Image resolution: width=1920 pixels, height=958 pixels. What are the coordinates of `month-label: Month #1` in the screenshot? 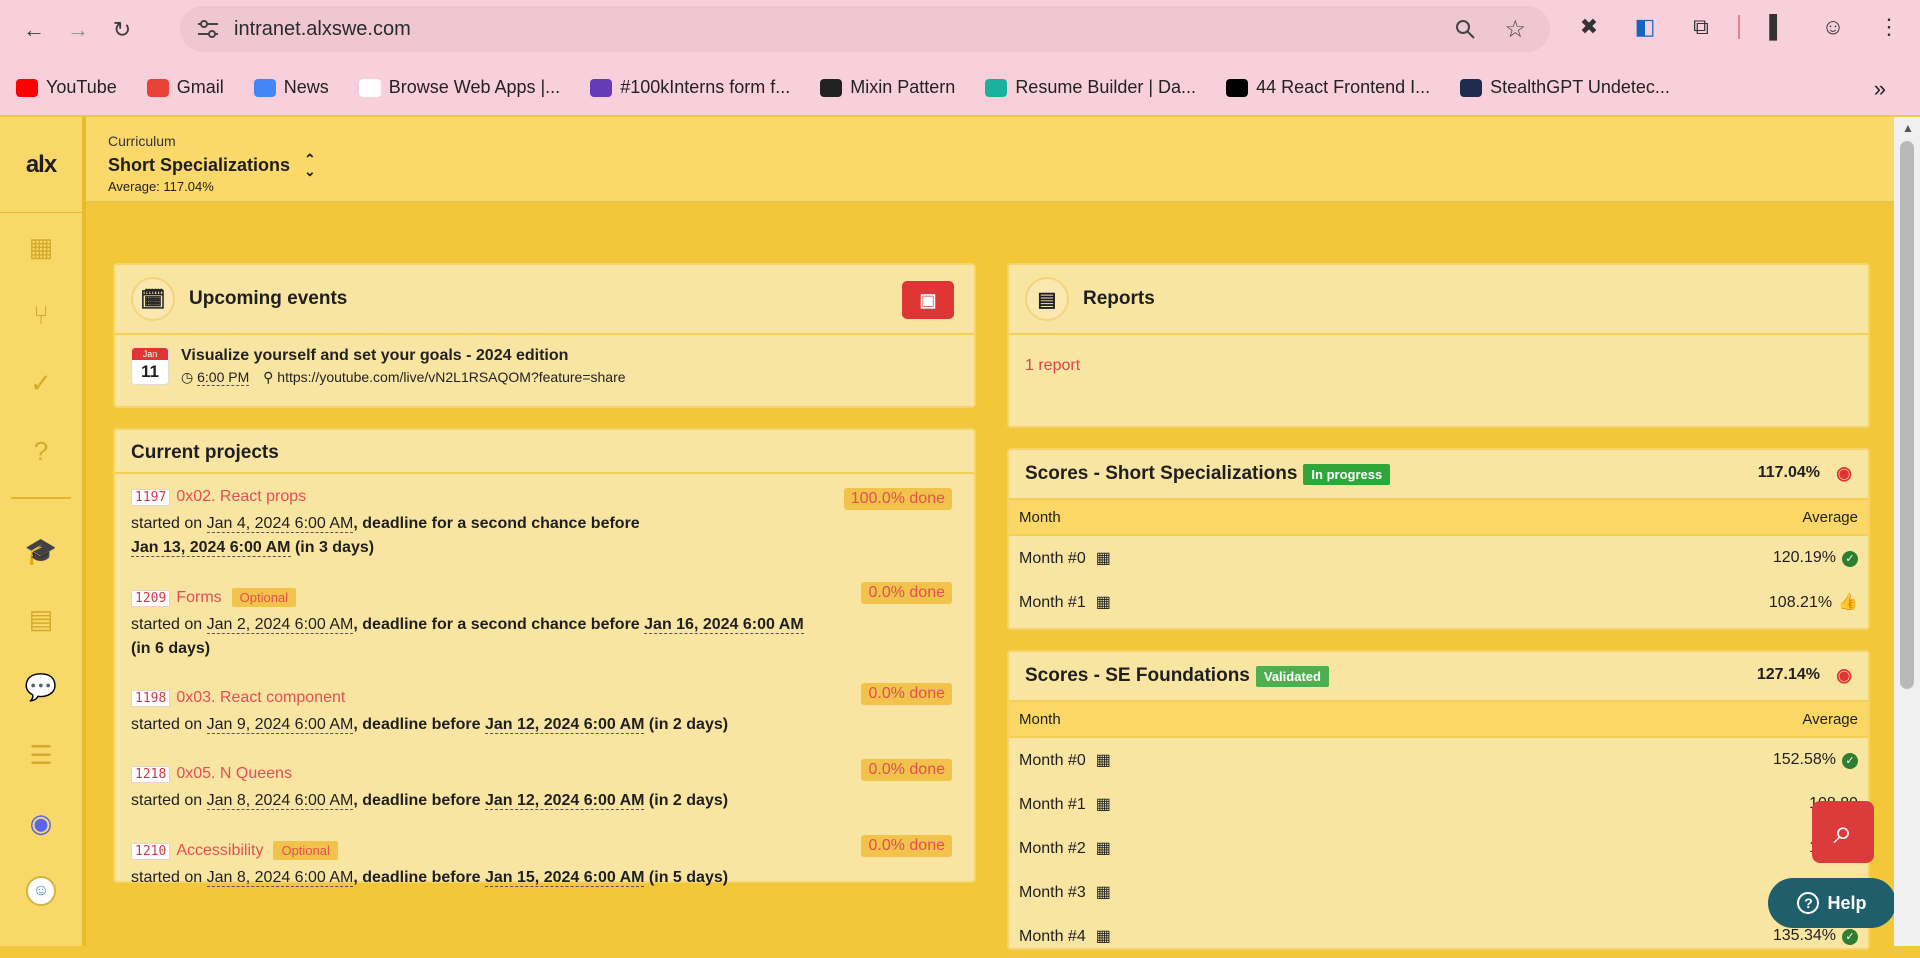 It's located at (1052, 602).